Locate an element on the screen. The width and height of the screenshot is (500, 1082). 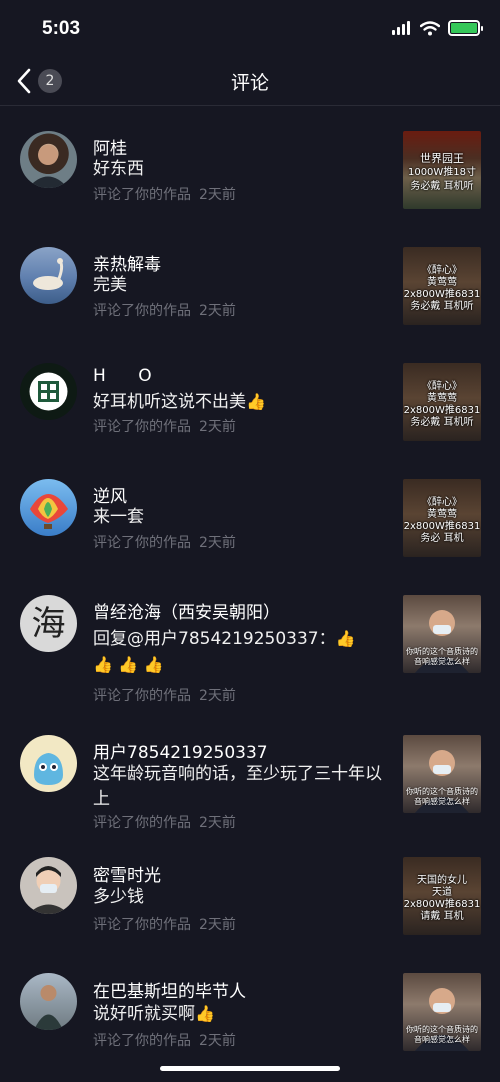
commenter-name: 曾经沧海（西安吴朝阳） is located at coordinates (186, 610).